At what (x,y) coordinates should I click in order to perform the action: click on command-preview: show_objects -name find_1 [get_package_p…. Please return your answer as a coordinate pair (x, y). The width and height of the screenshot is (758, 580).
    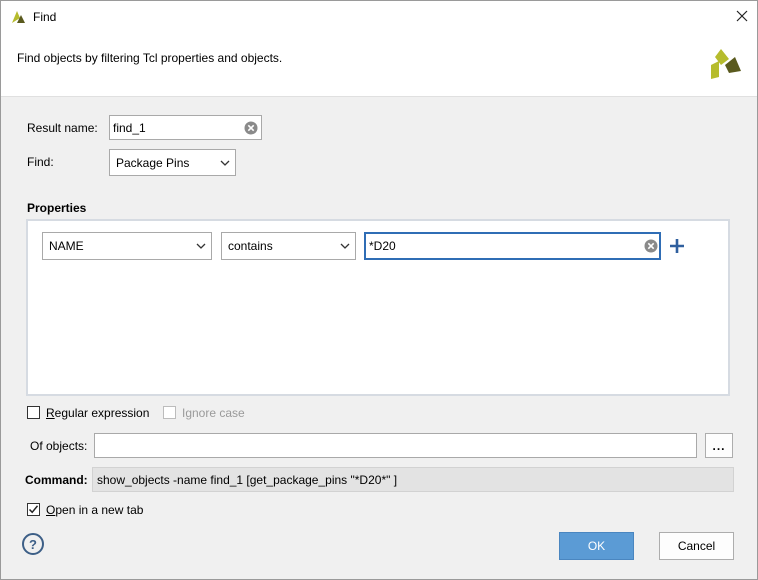
    Looking at the image, I should click on (413, 479).